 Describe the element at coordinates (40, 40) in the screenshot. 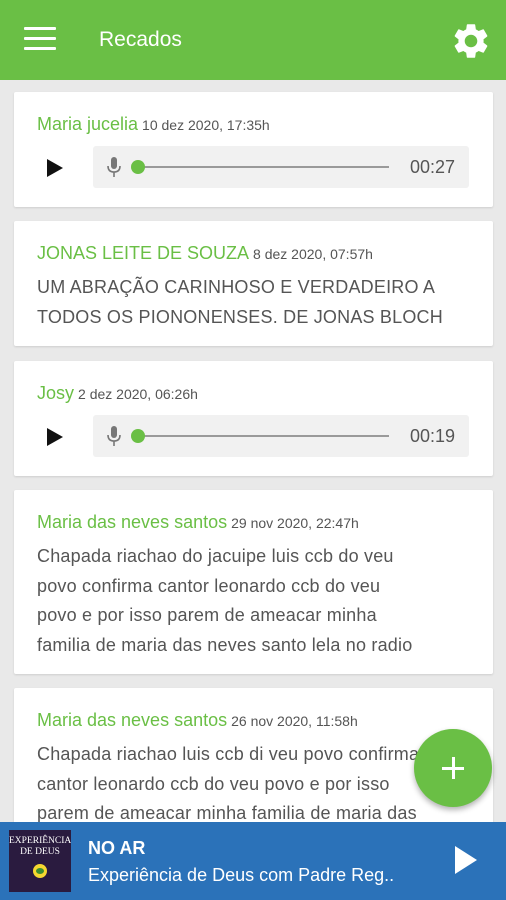

I see `hamburger-menu-icon` at that location.